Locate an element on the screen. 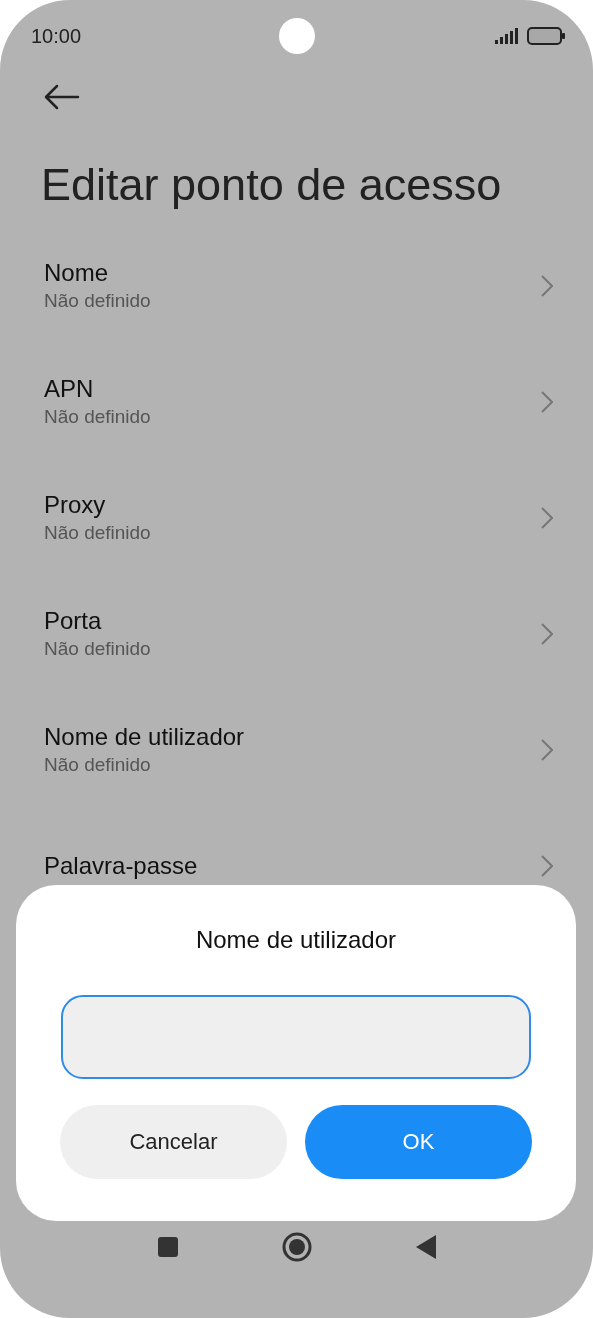 The height and width of the screenshot is (1318, 593). signal-icon is located at coordinates (508, 36).